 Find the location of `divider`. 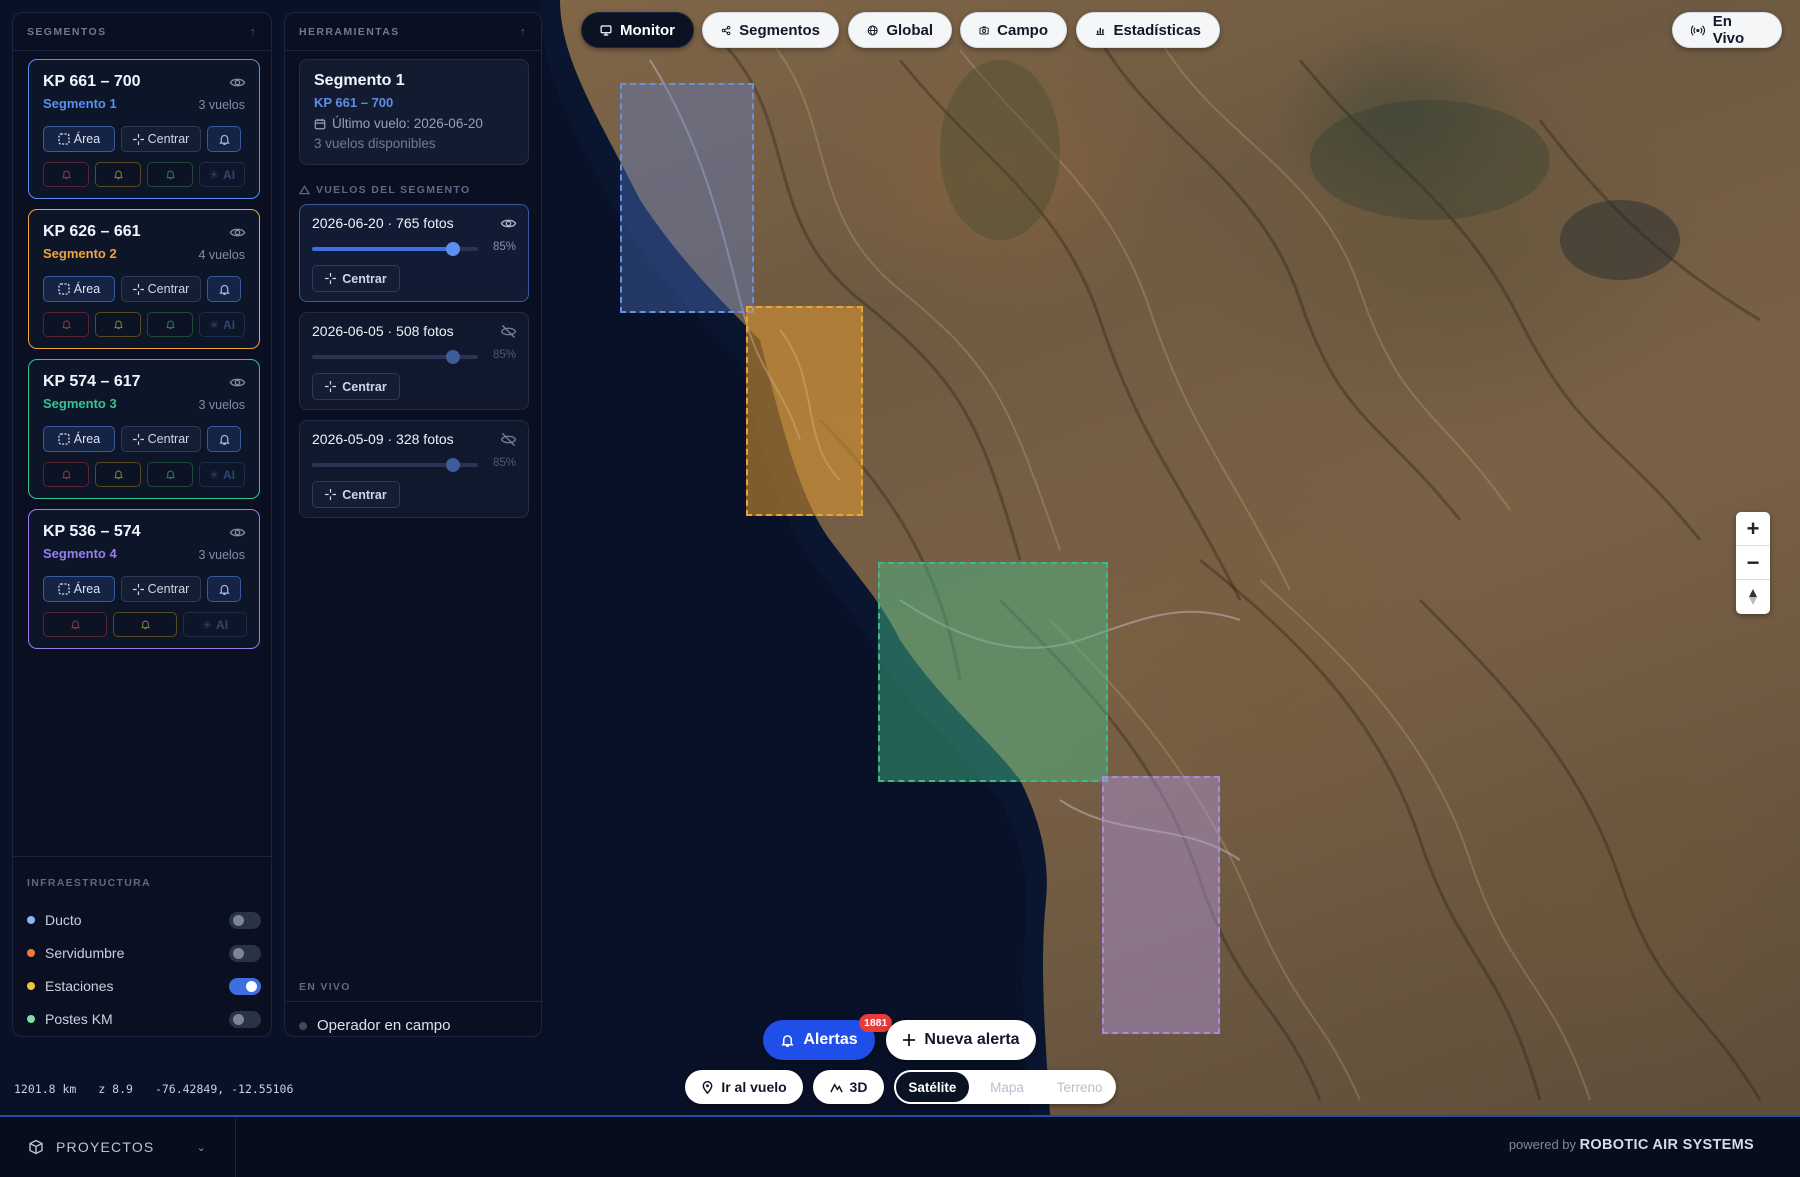

divider is located at coordinates (142, 856).